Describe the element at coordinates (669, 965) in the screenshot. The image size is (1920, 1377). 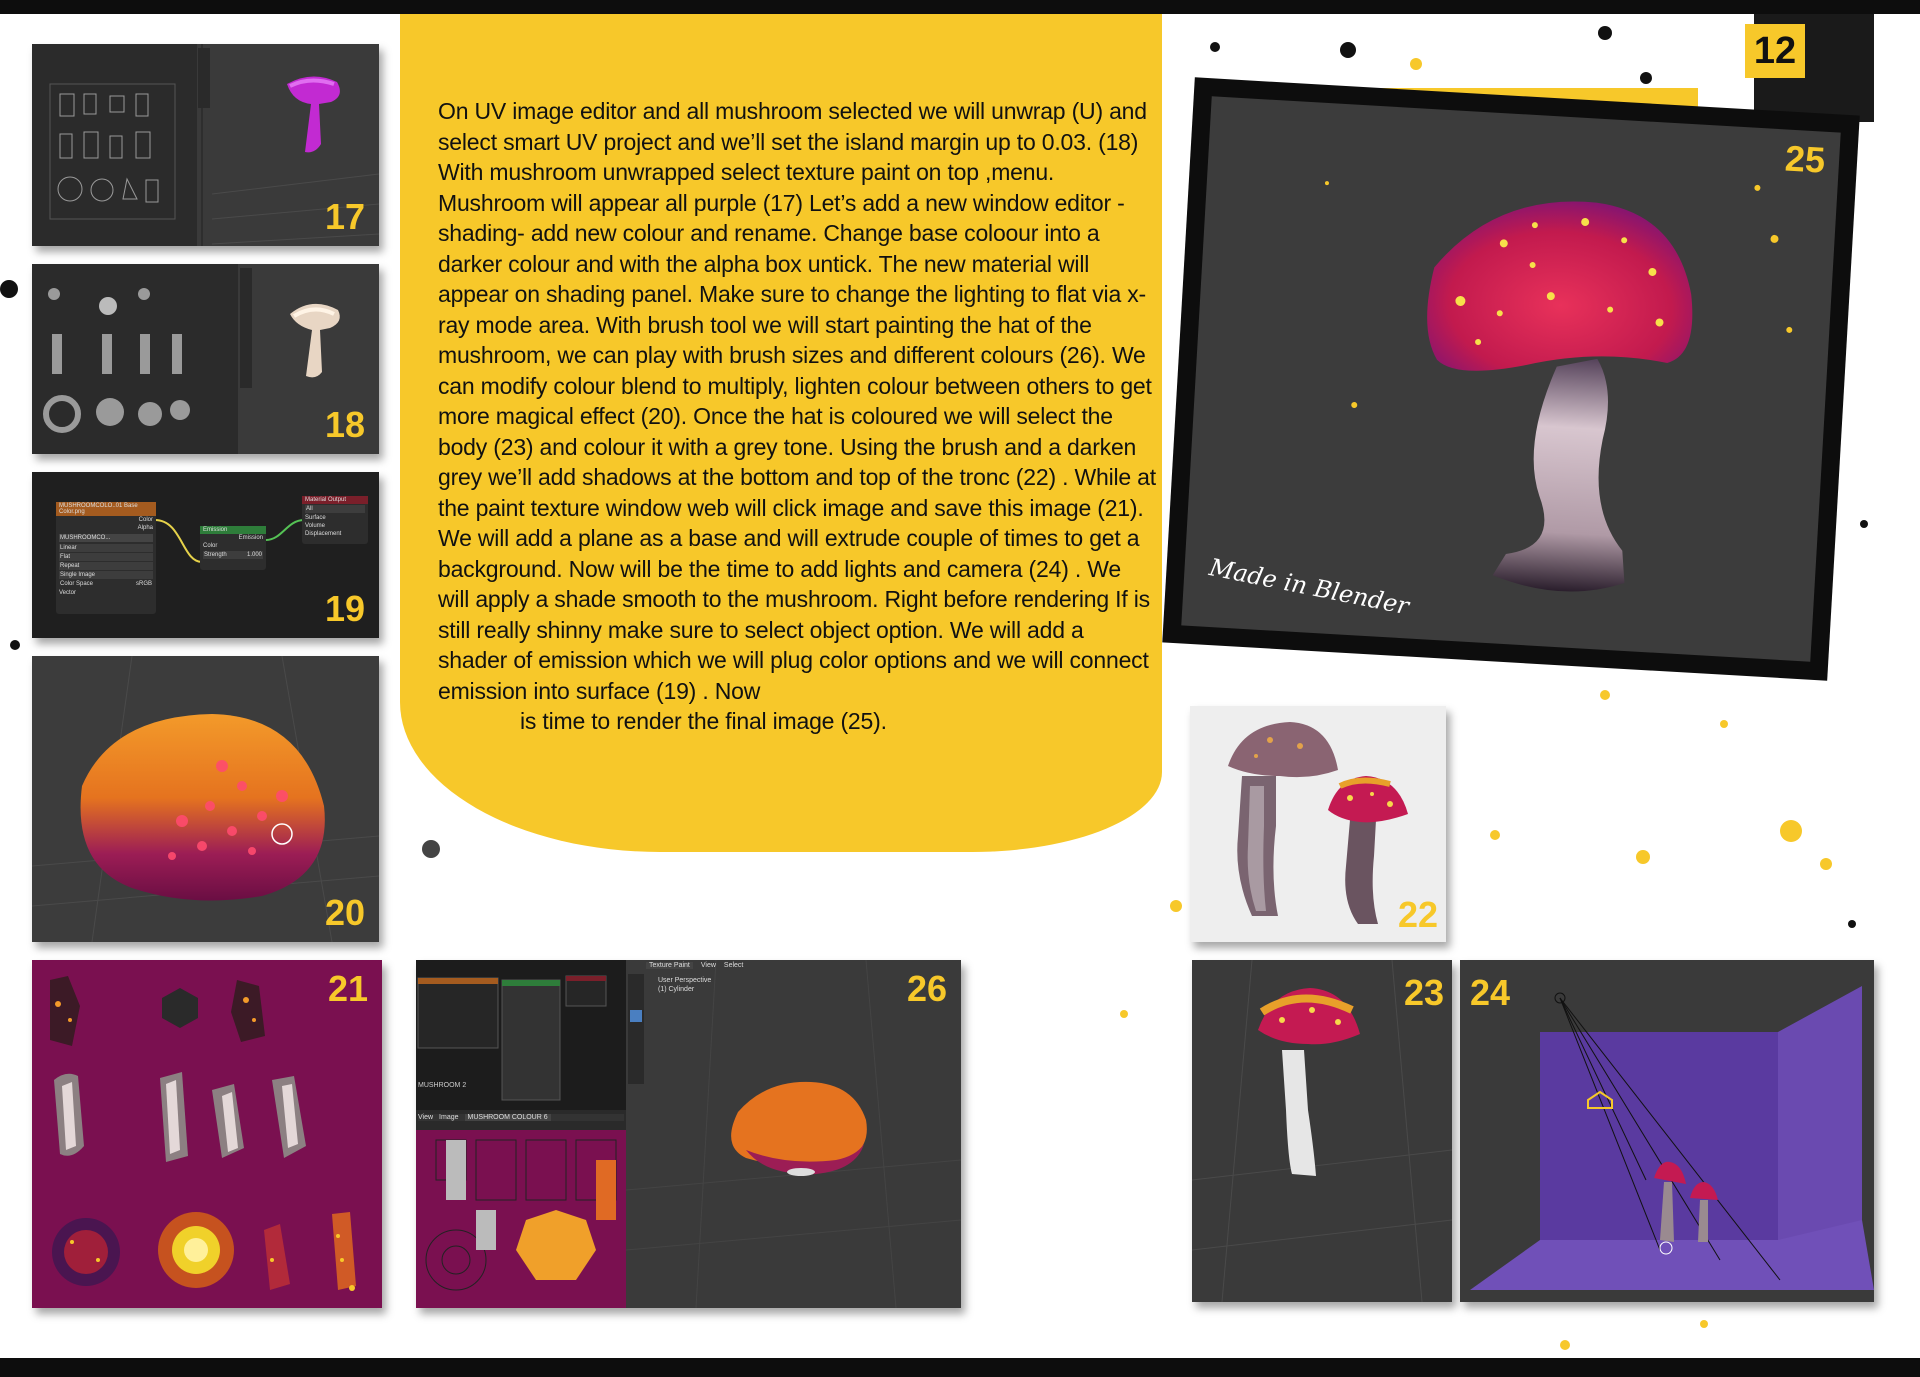
I see `mode-select: Texture Paint` at that location.